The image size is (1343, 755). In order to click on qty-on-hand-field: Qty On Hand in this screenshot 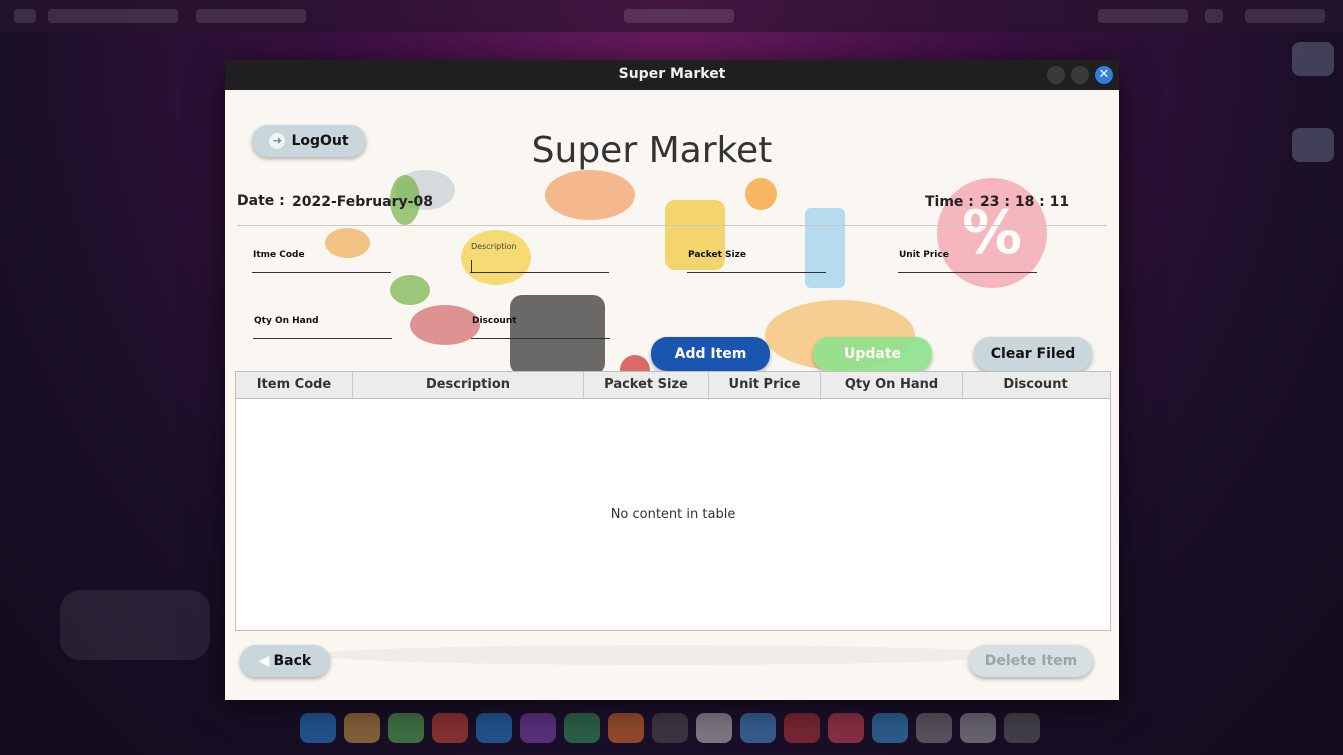, I will do `click(322, 318)`.